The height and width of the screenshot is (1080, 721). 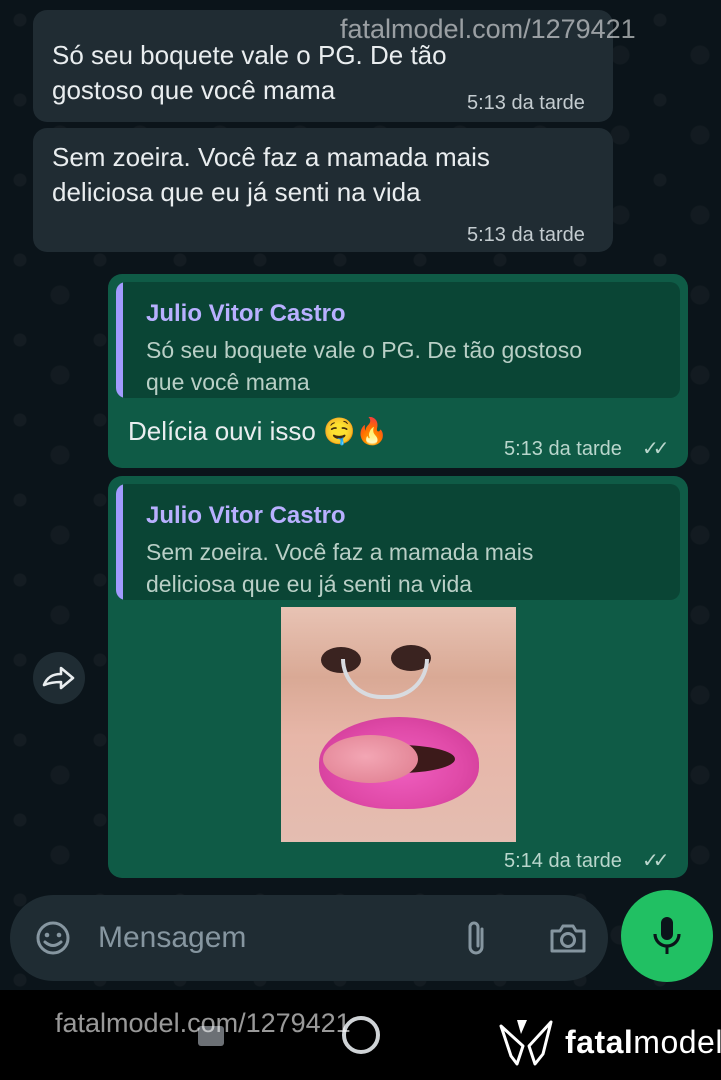 I want to click on attach-icon, so click(x=477, y=939).